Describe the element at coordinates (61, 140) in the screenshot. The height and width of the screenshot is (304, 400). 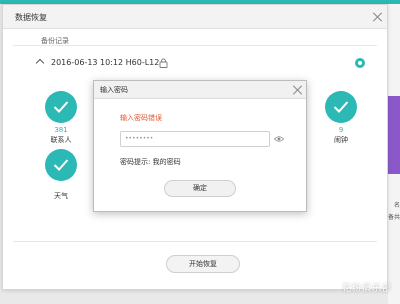
I see `category-name: 联系人` at that location.